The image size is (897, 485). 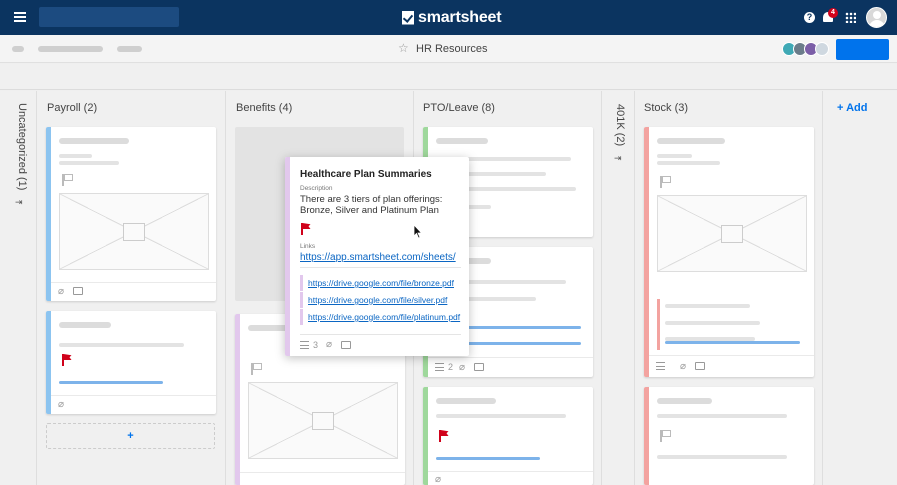 I want to click on lane-title-uncategorized: Uncategorized (1), so click(x=22, y=146).